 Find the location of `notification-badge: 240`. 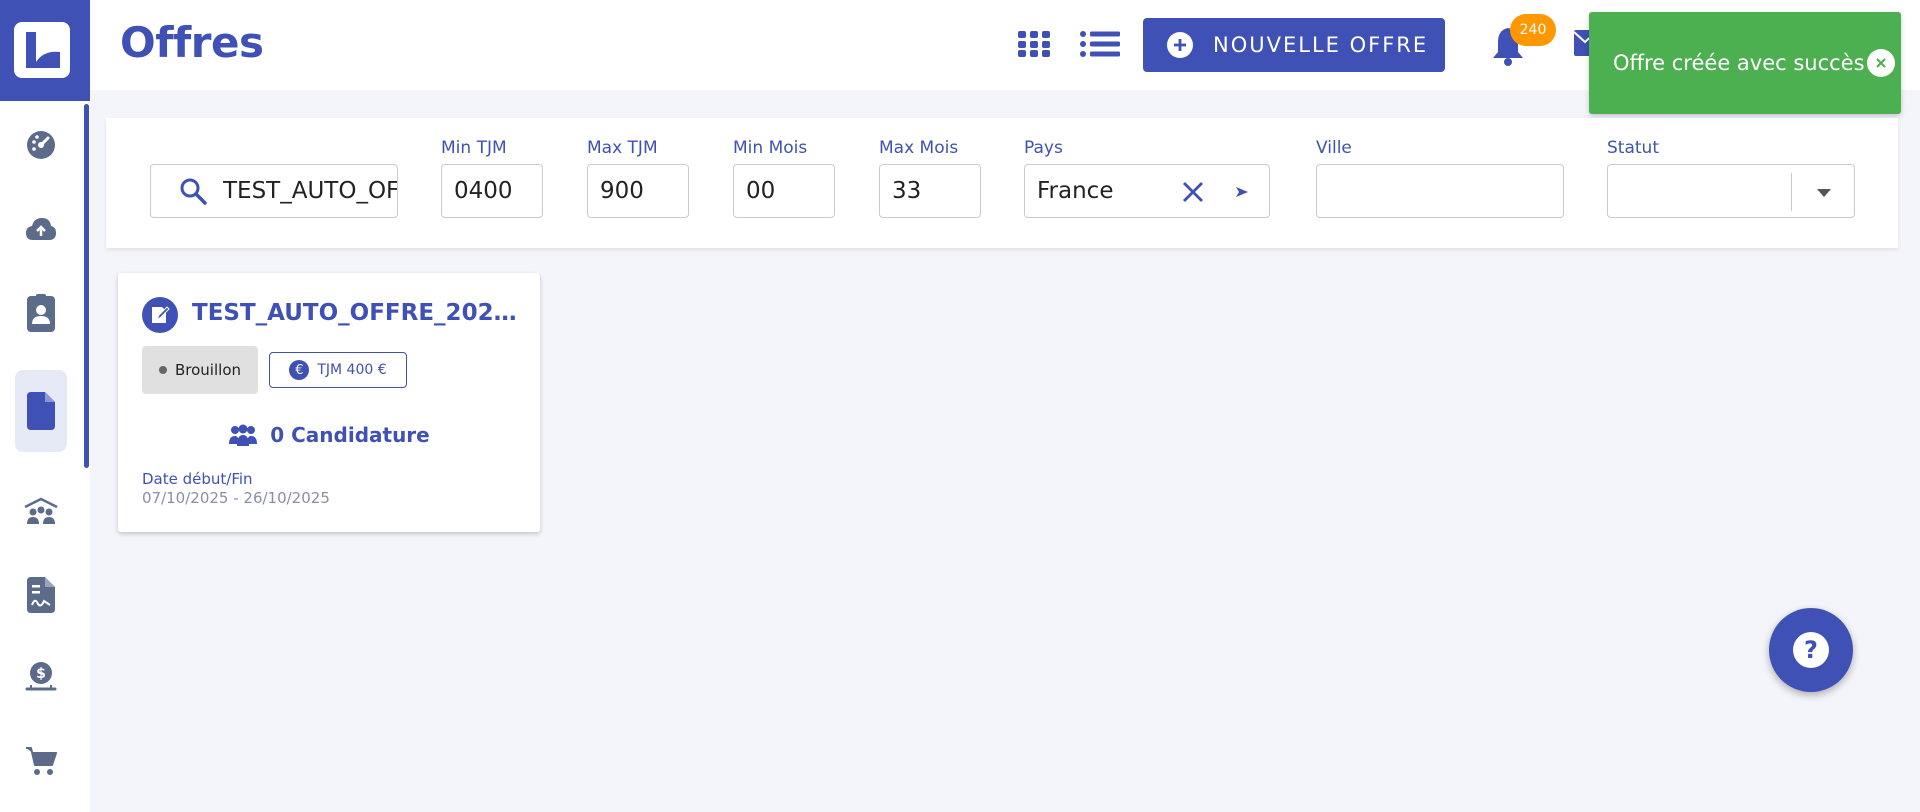

notification-badge: 240 is located at coordinates (1533, 30).